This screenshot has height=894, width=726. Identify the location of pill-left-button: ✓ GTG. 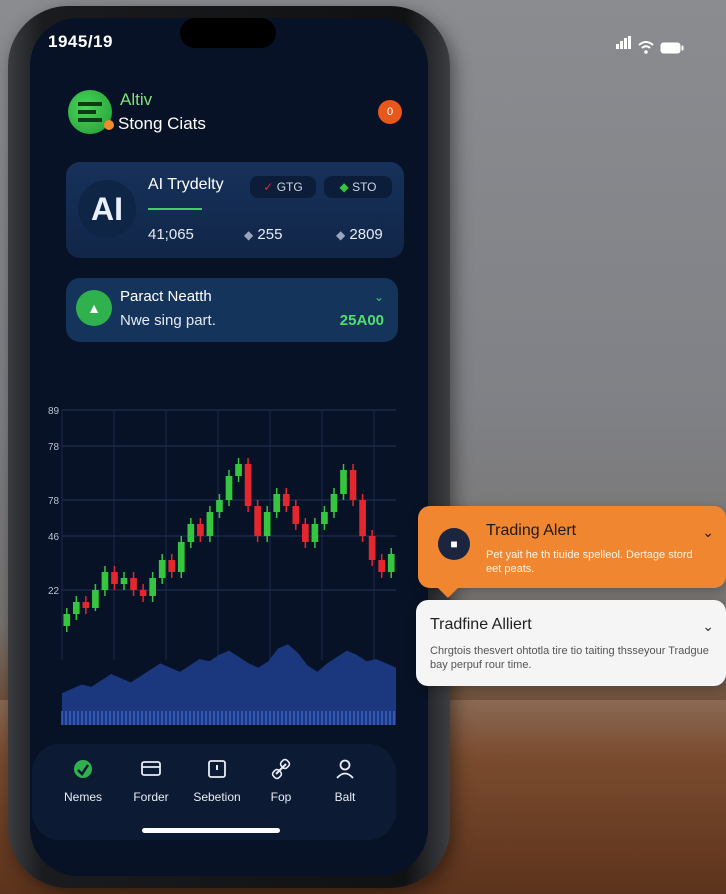
(283, 187).